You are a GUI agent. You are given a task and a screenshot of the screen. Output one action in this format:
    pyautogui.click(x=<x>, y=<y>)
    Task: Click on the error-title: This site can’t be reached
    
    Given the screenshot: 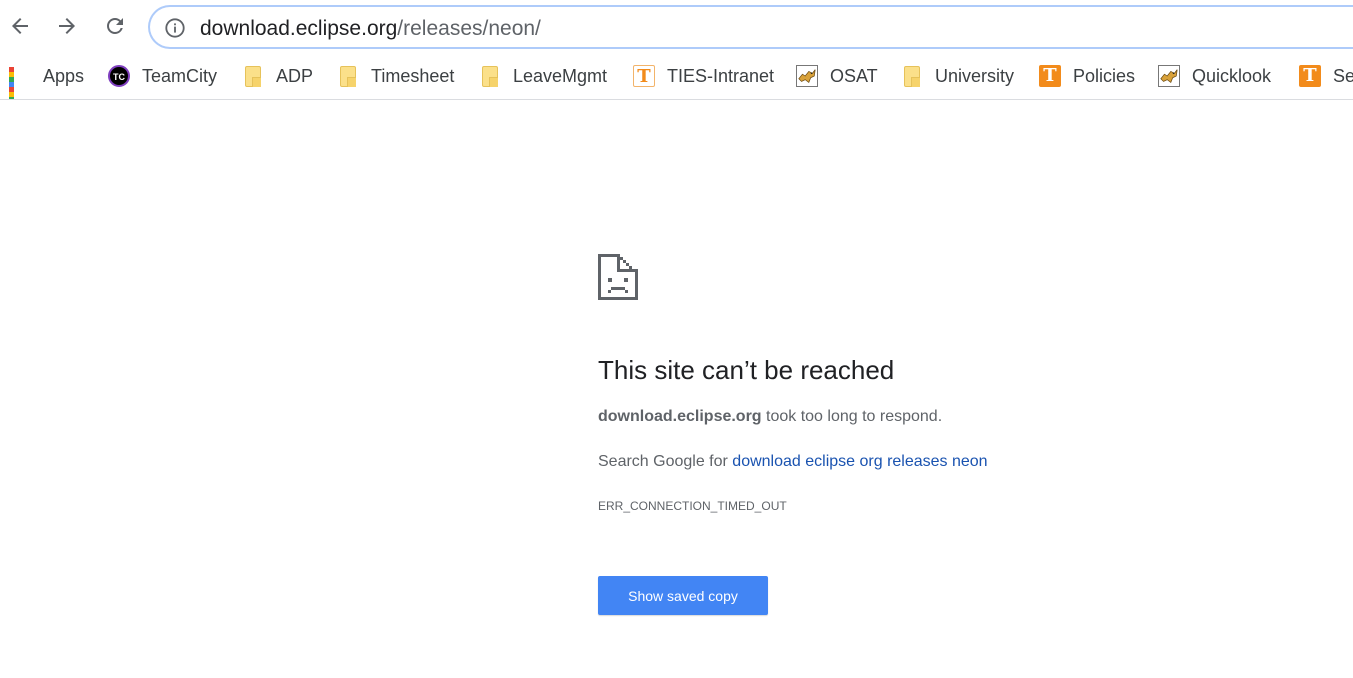 What is the action you would take?
    pyautogui.click(x=746, y=370)
    